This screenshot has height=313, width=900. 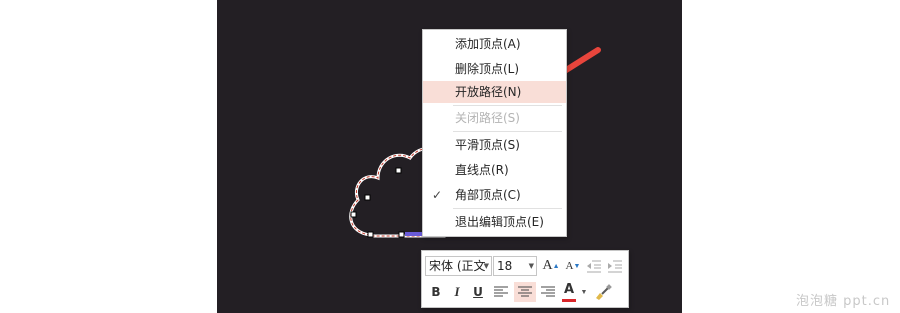 I want to click on align-left-icon, so click(x=501, y=291).